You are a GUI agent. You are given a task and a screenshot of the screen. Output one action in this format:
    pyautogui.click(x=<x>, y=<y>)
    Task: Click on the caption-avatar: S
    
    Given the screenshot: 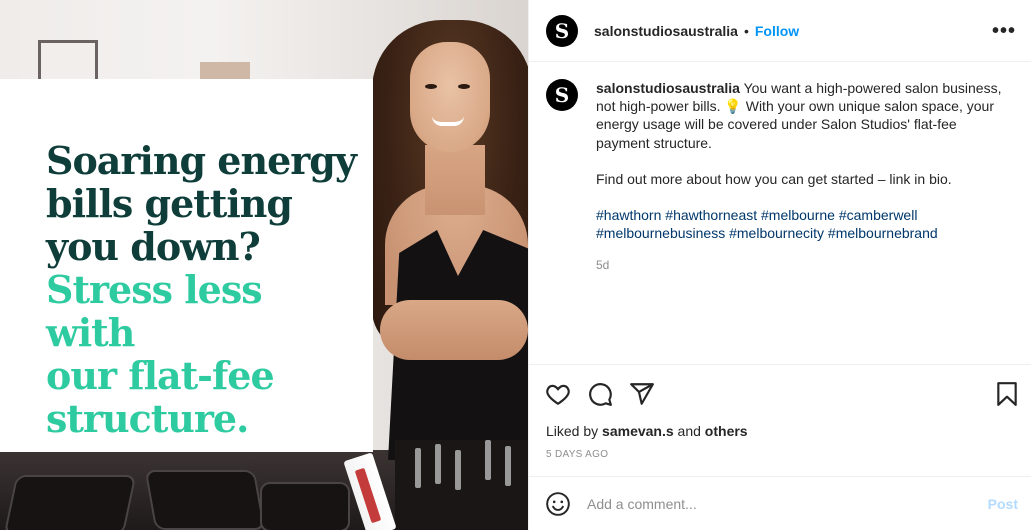 What is the action you would take?
    pyautogui.click(x=562, y=95)
    